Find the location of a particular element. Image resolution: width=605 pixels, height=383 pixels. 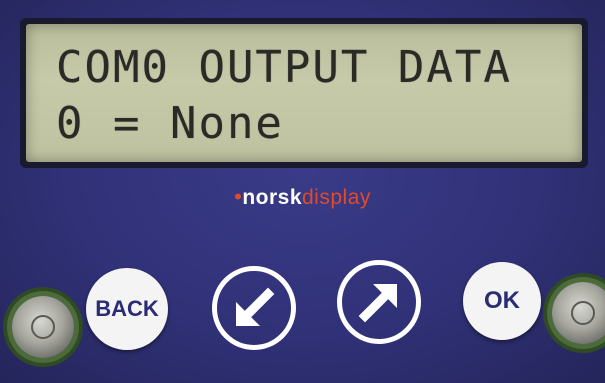

ok-button: OK is located at coordinates (502, 301).